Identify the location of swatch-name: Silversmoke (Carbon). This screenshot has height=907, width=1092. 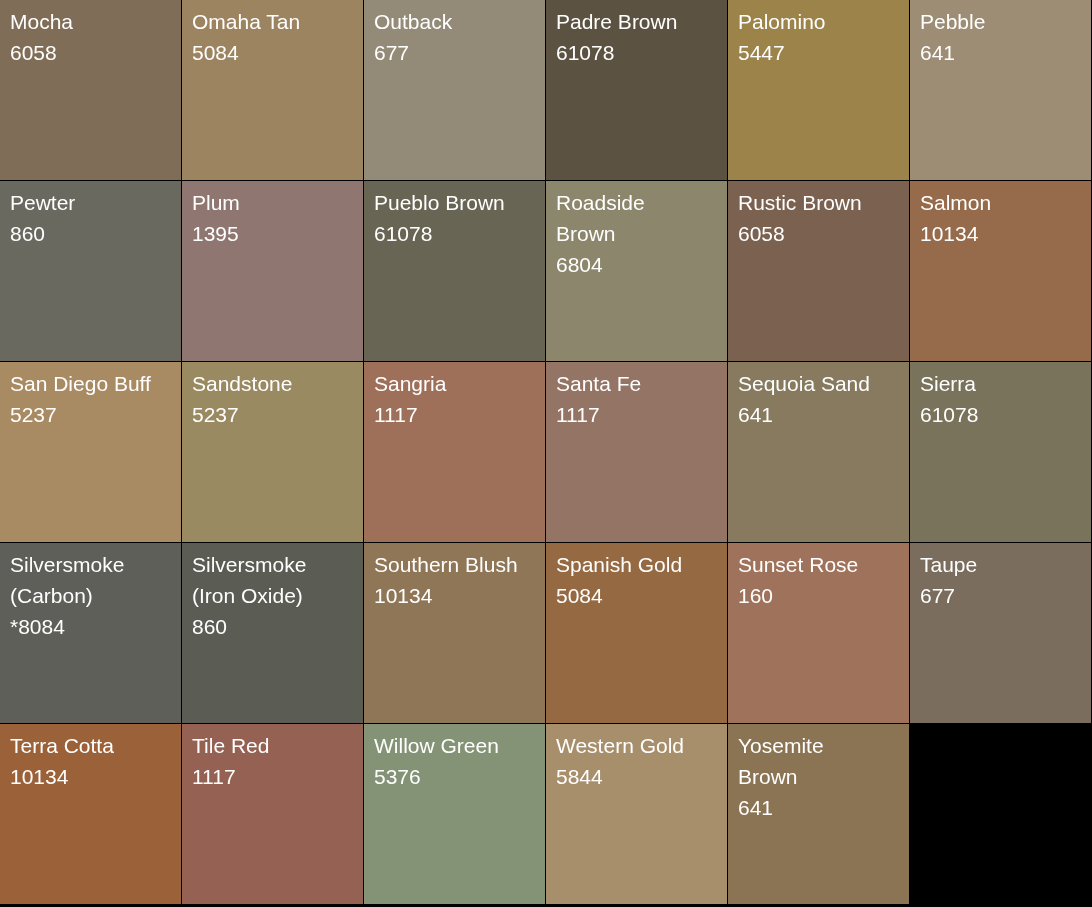
(68, 580).